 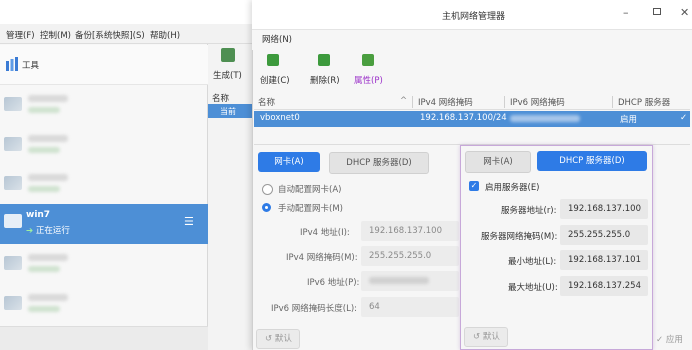 I want to click on ipv6-address-field, so click(x=410, y=281).